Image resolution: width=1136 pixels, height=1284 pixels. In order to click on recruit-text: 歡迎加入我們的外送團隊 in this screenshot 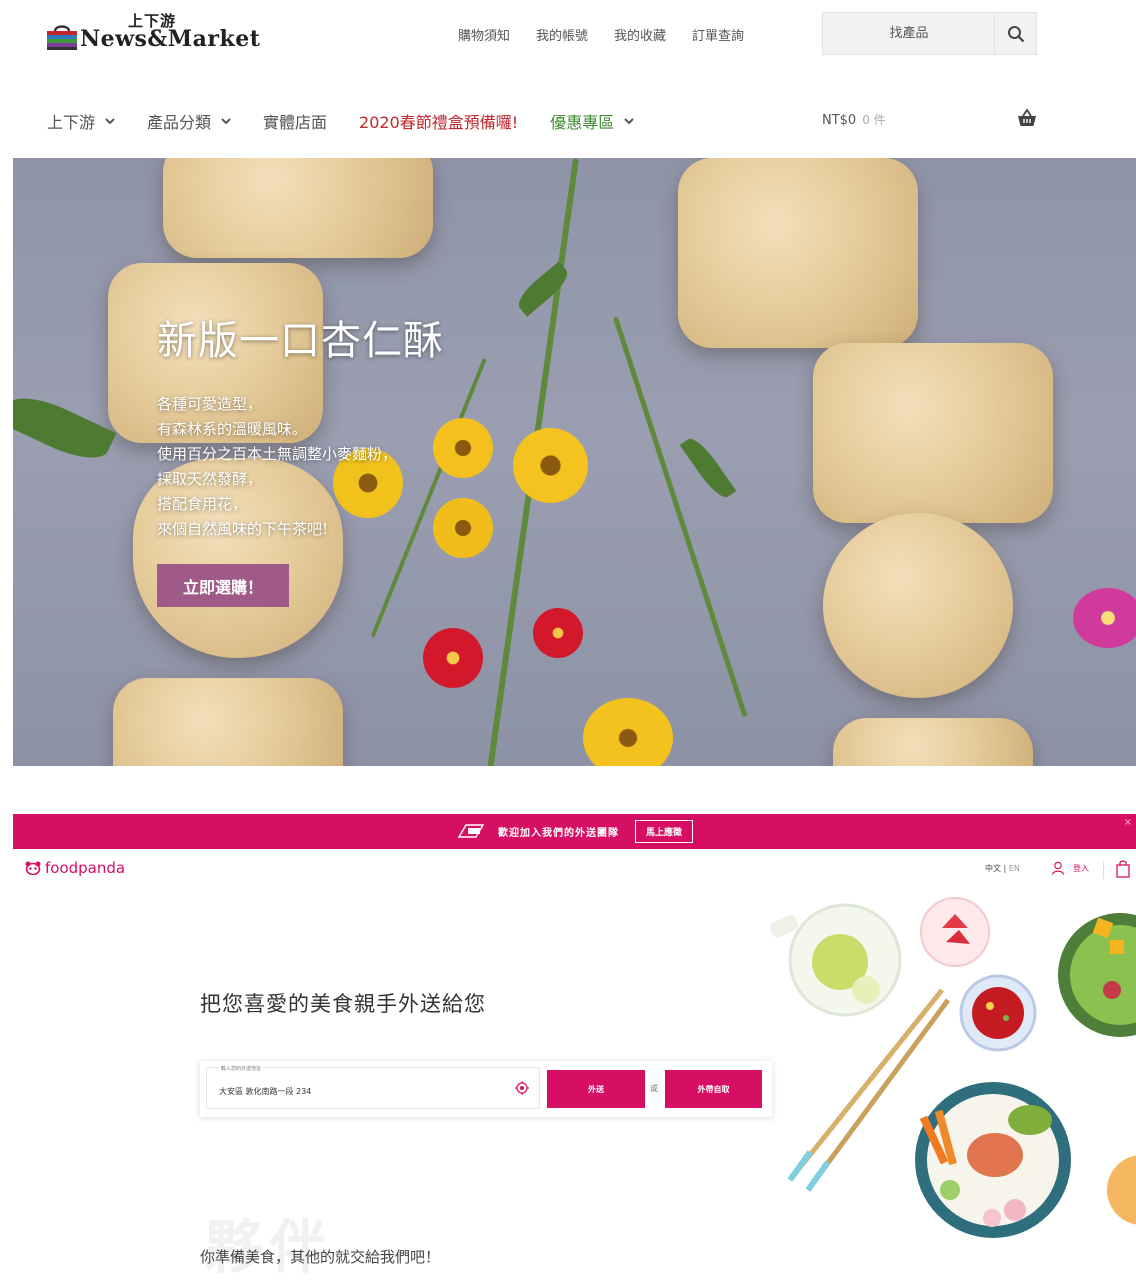, I will do `click(558, 833)`.